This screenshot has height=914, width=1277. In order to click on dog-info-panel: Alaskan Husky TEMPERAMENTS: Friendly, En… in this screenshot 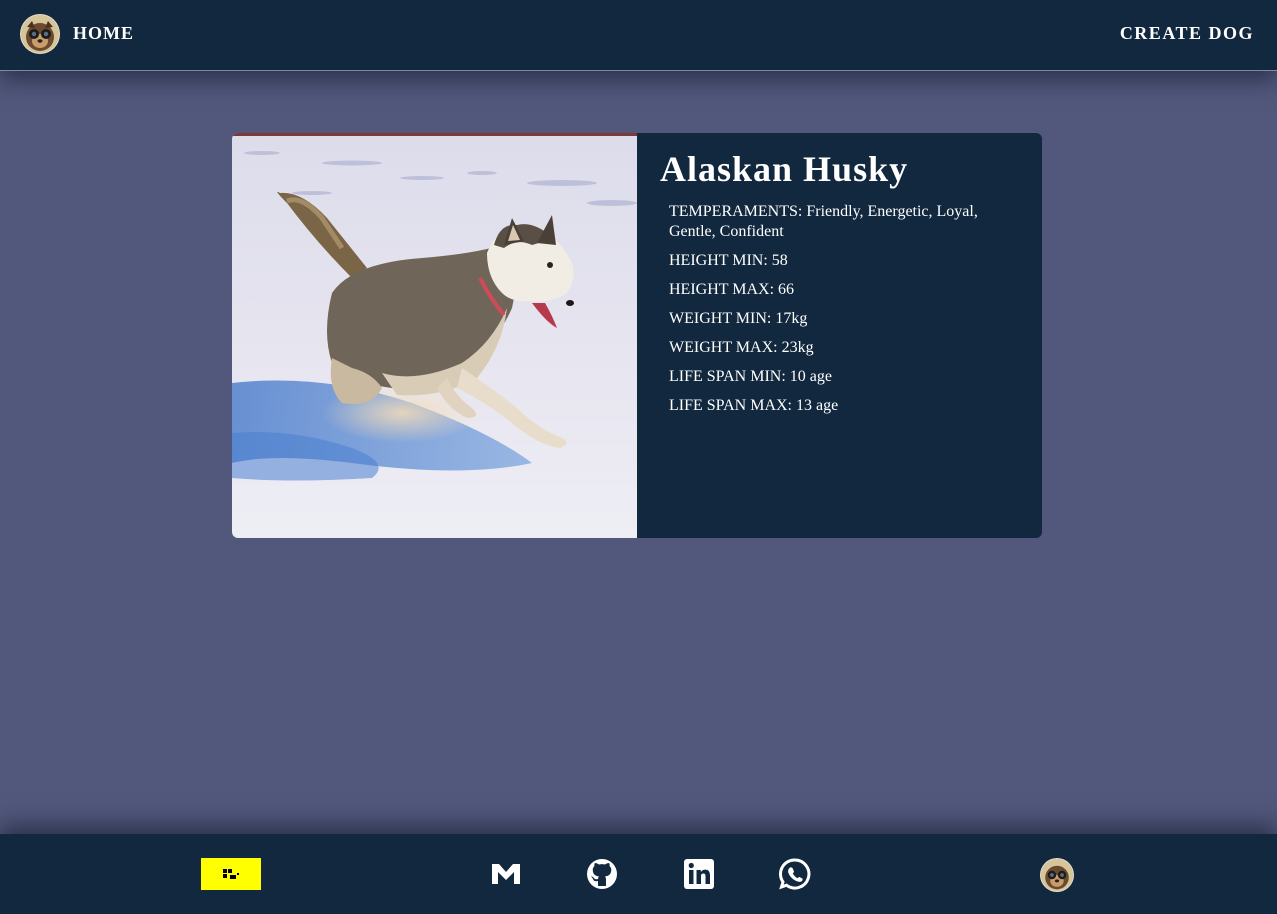, I will do `click(839, 335)`.